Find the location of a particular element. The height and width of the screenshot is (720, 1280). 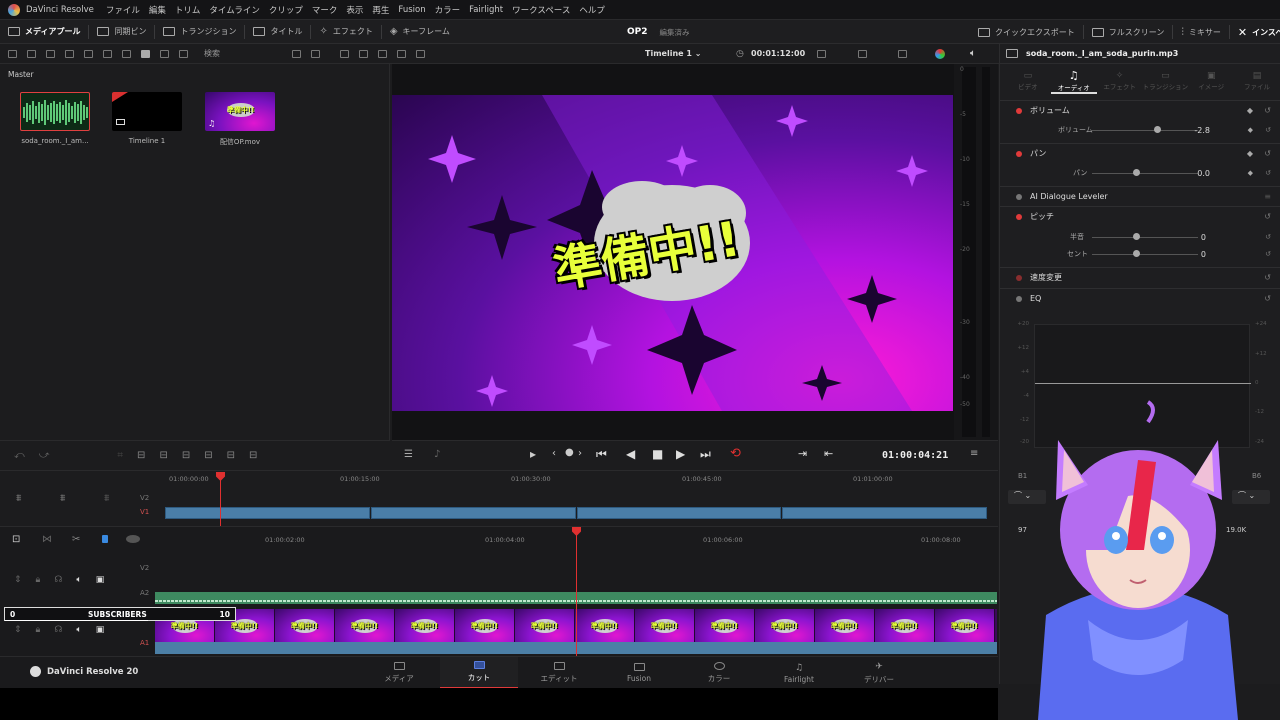

tab-audio: ♫ オーディオ is located at coordinates (1073, 81).